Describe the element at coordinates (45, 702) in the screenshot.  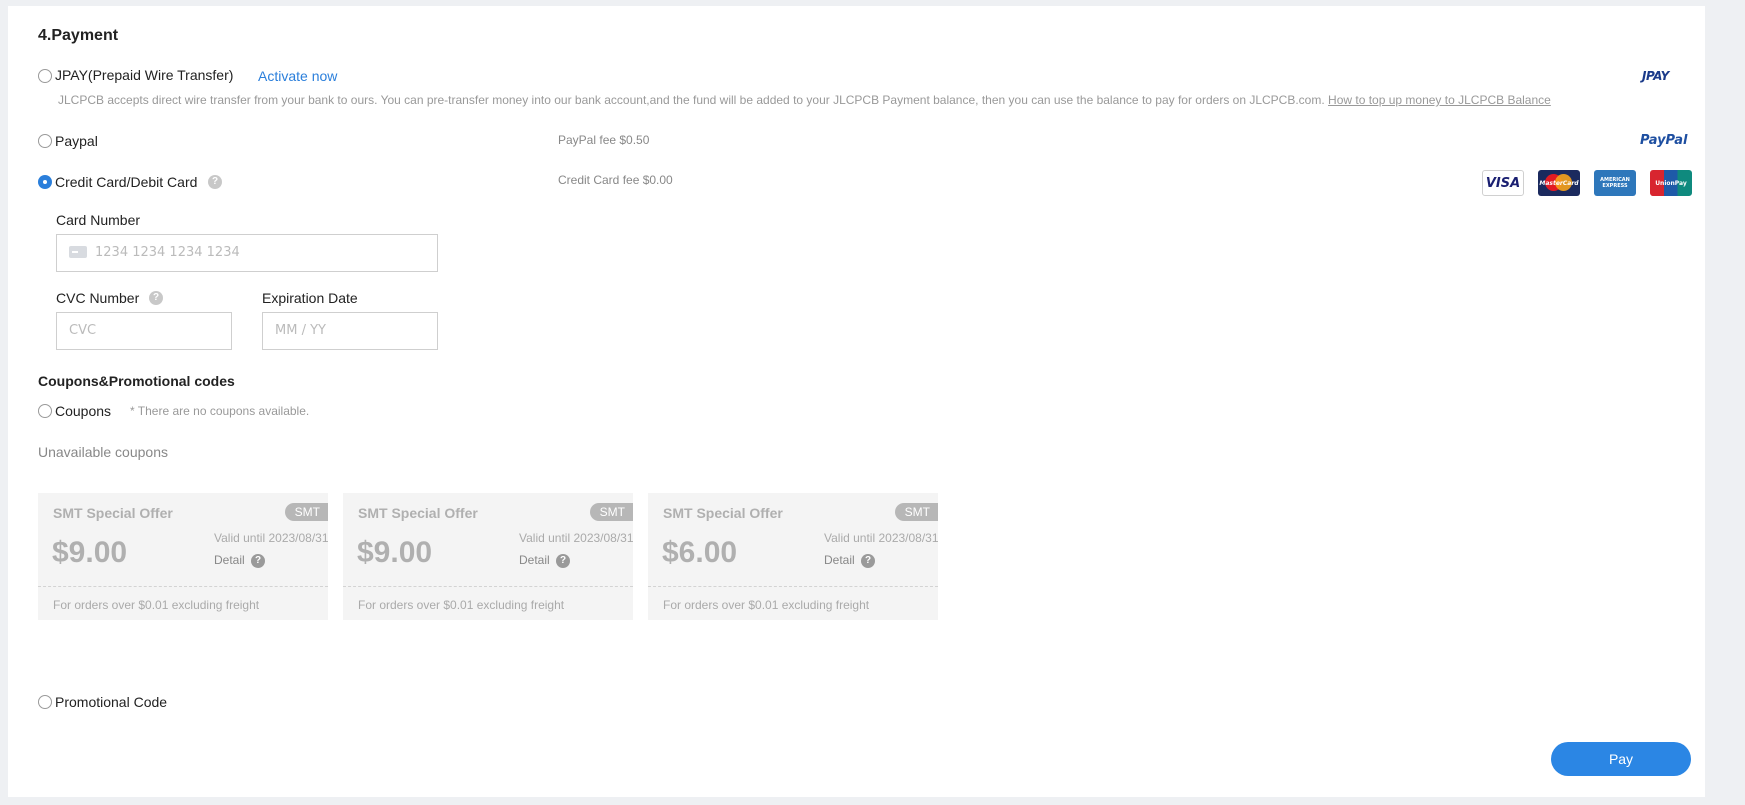
I see `promo-code-radio` at that location.